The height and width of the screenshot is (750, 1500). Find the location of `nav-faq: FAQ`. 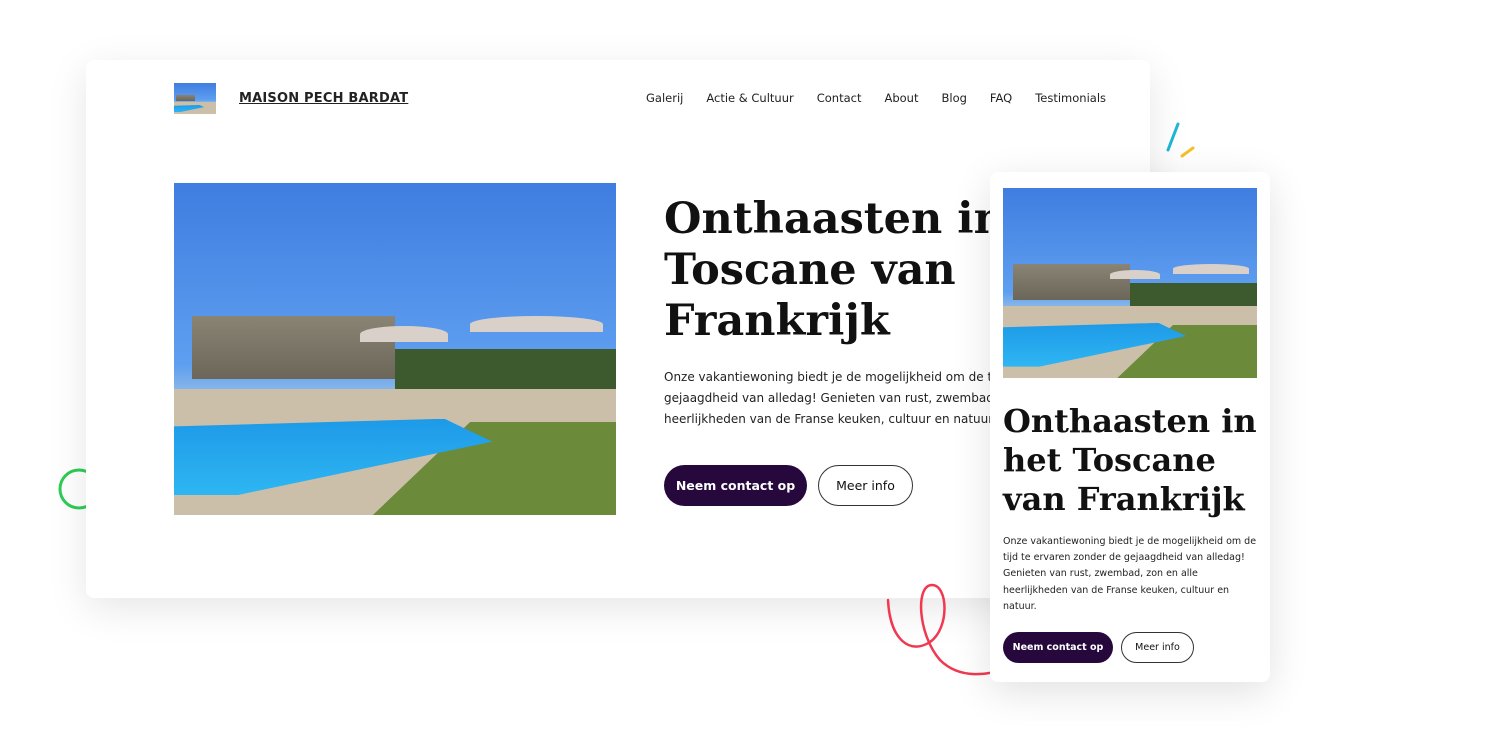

nav-faq: FAQ is located at coordinates (1001, 98).